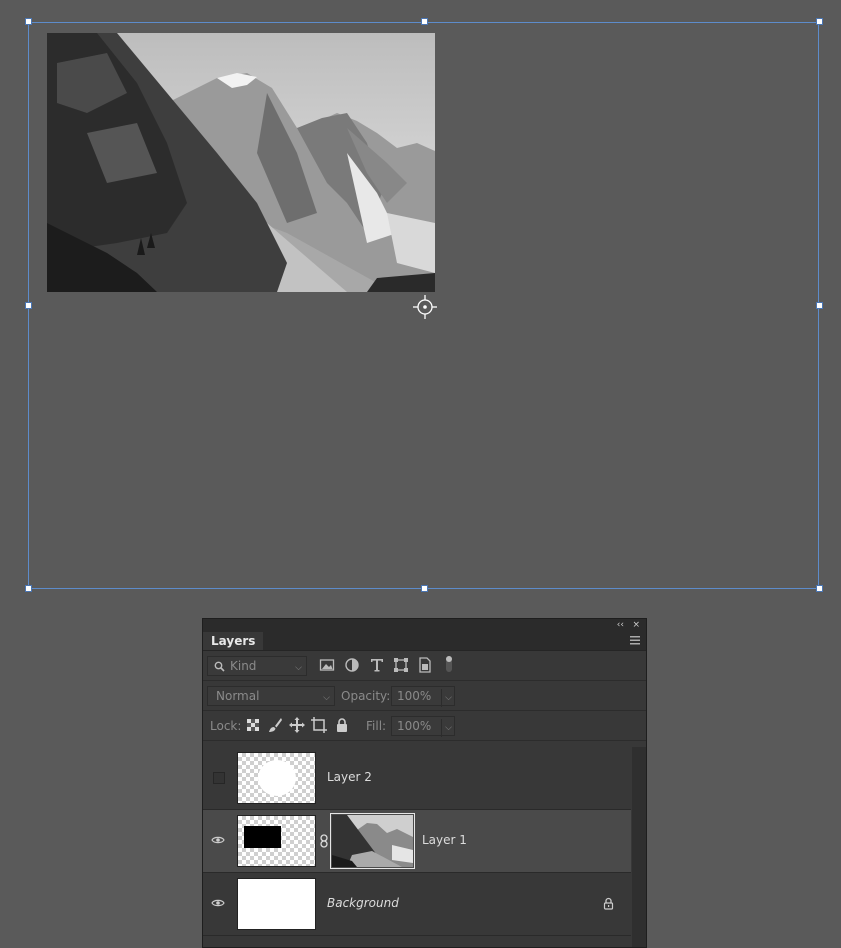  What do you see at coordinates (417, 904) in the screenshot?
I see `layer-row-background: Background` at bounding box center [417, 904].